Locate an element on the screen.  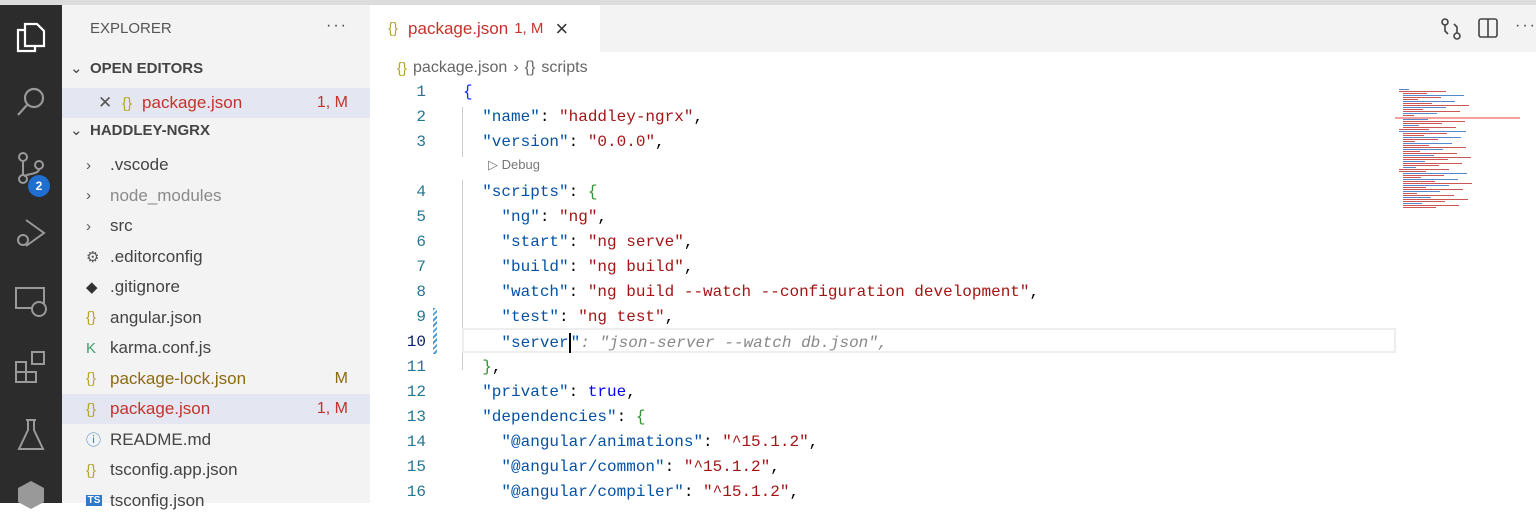
testing-icon is located at coordinates (31, 435).